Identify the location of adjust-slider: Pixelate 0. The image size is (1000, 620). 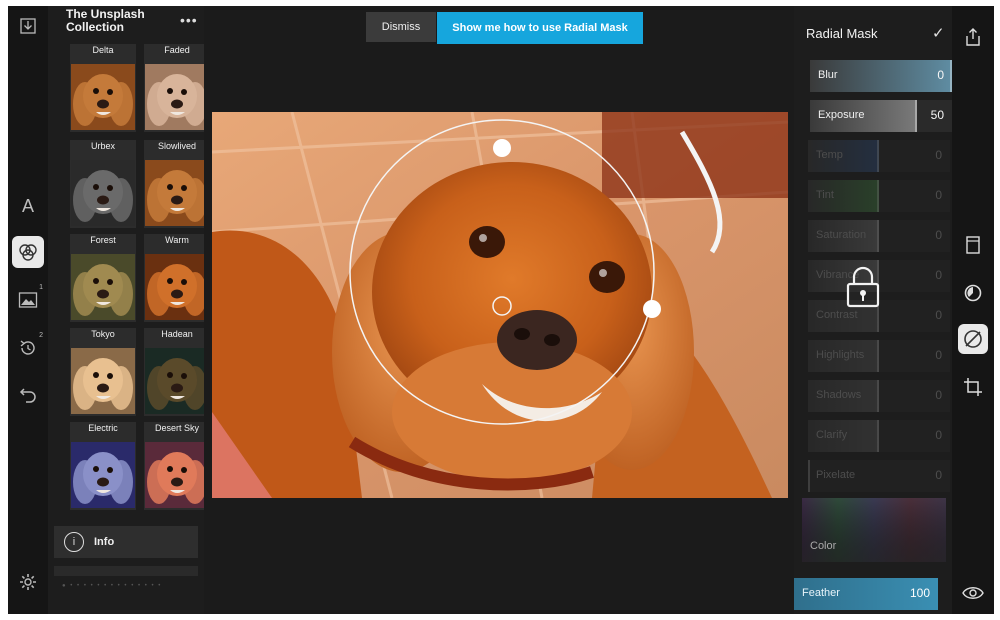
(879, 476).